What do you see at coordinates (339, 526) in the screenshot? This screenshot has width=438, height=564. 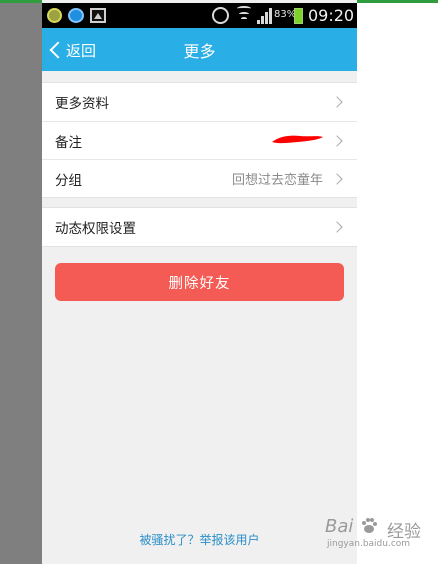 I see `watermark-brand: Bai` at bounding box center [339, 526].